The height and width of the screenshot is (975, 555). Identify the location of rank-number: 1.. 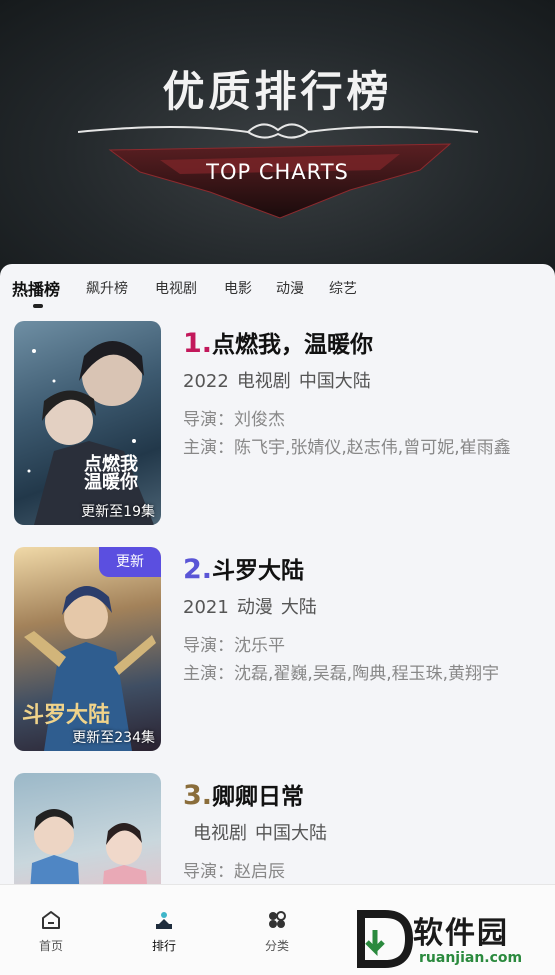
(198, 343).